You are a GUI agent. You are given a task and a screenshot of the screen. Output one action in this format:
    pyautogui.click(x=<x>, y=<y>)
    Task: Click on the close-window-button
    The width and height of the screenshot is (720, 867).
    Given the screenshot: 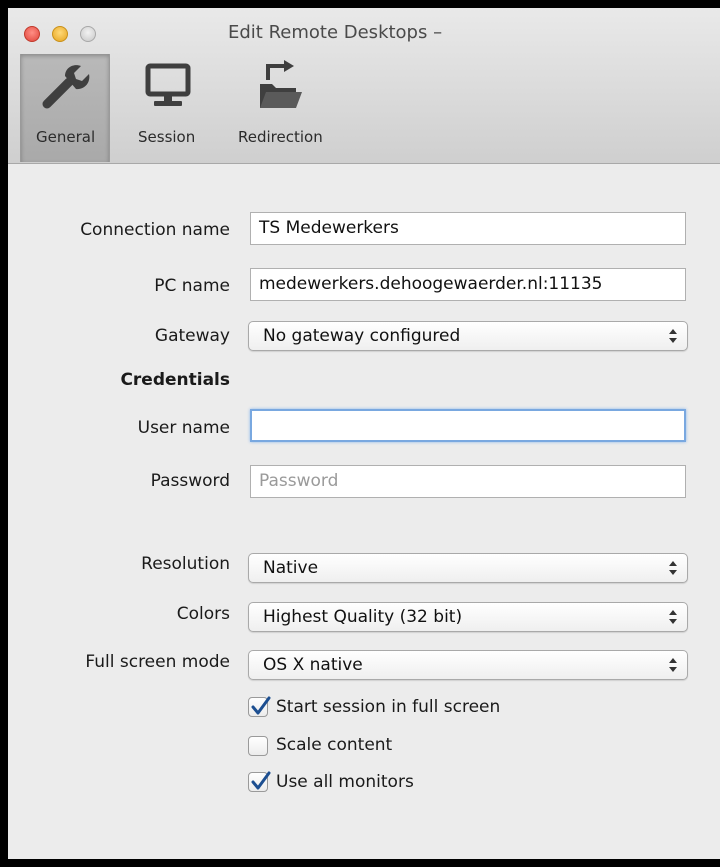 What is the action you would take?
    pyautogui.click(x=32, y=34)
    